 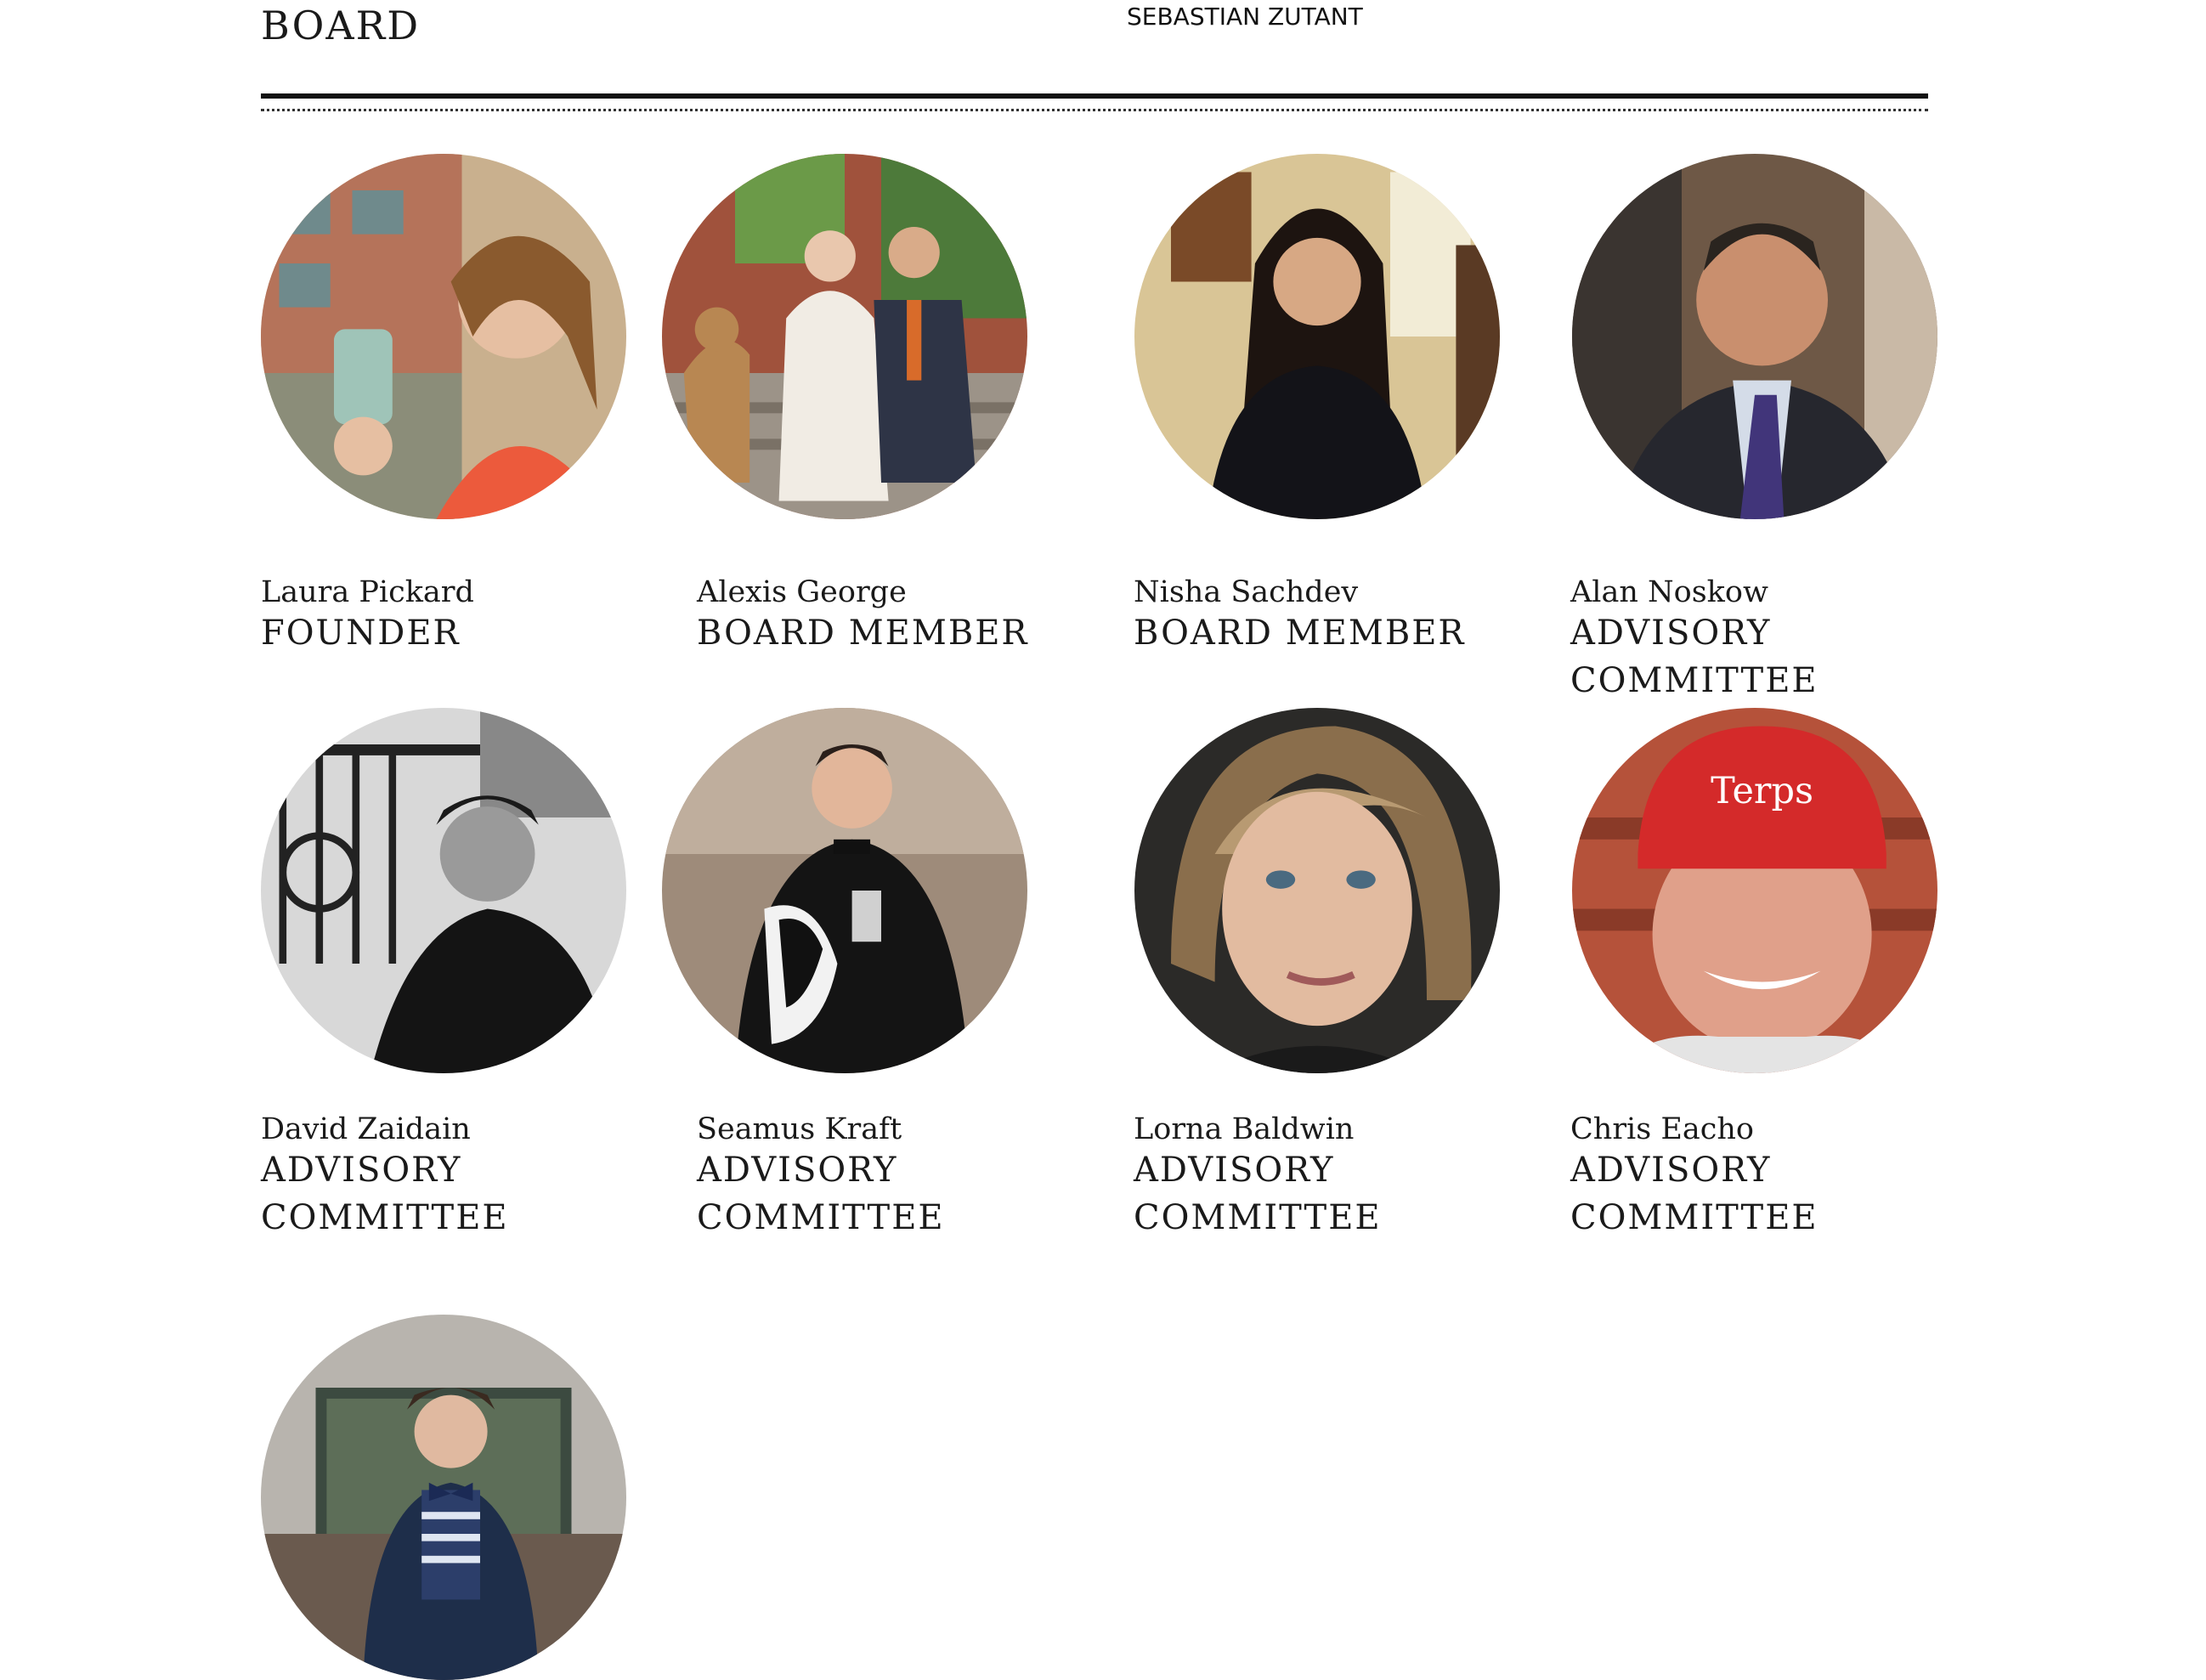 I want to click on member-name: David Zaidain, so click(x=366, y=1129).